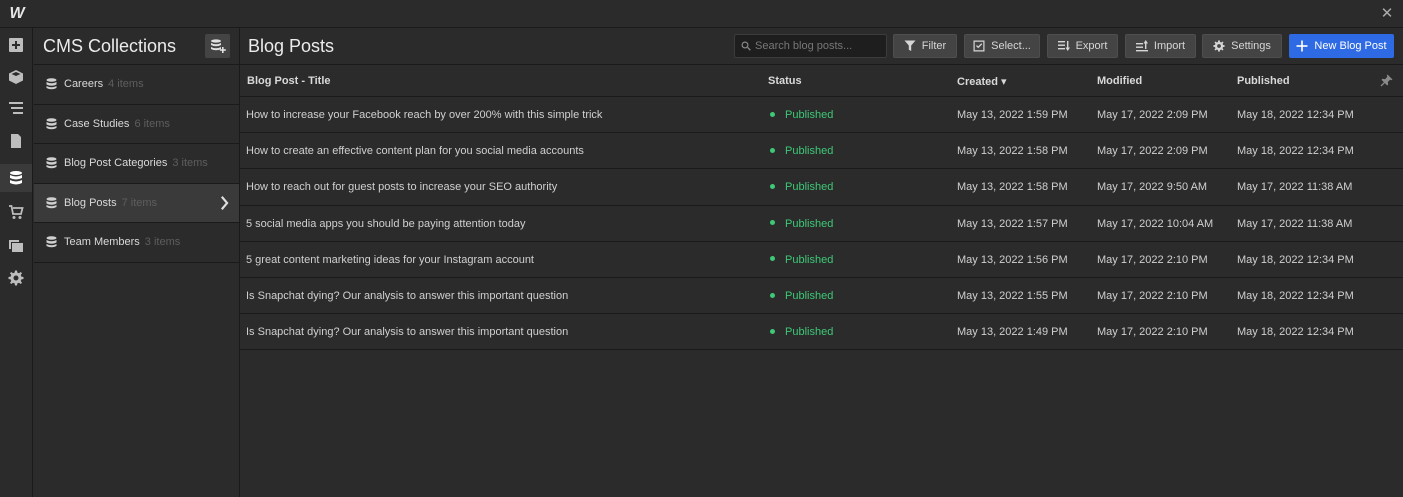 This screenshot has width=1403, height=497. What do you see at coordinates (16, 278) in the screenshot?
I see `settings-gear-icon` at bounding box center [16, 278].